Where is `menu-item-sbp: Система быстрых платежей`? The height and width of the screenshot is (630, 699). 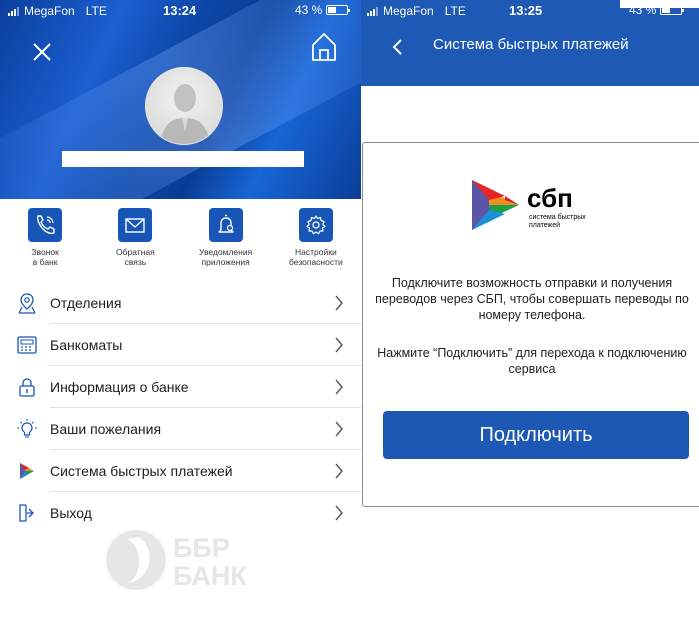
menu-item-sbp: Система быстрых платежей is located at coordinates (180, 471).